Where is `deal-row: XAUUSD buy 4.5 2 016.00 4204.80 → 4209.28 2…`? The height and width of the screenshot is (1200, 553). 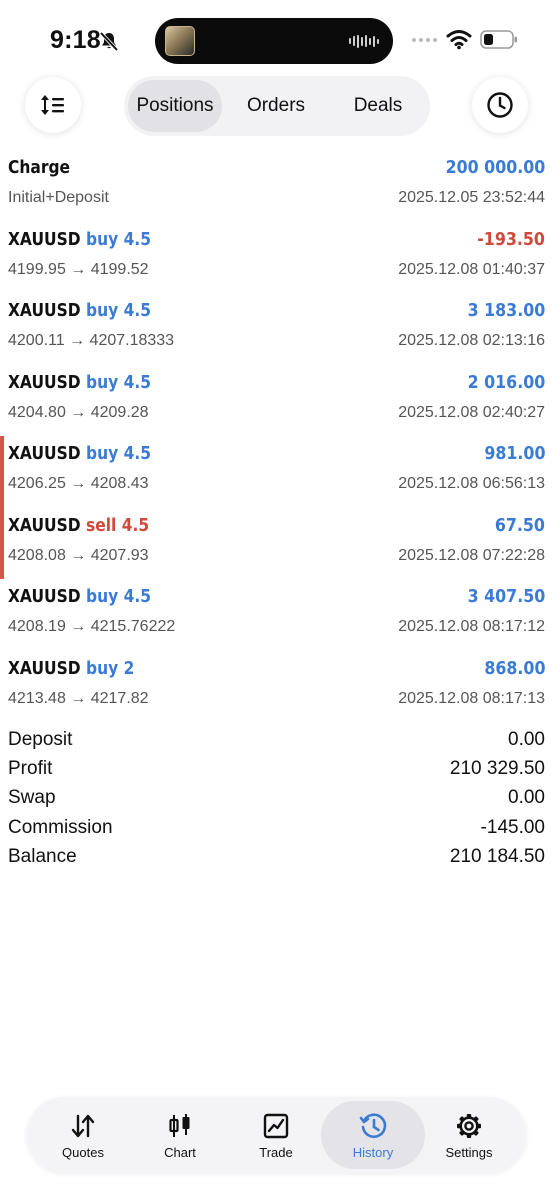
deal-row: XAUUSD buy 4.5 2 016.00 4204.80 → 4209.28 2… is located at coordinates (276, 401).